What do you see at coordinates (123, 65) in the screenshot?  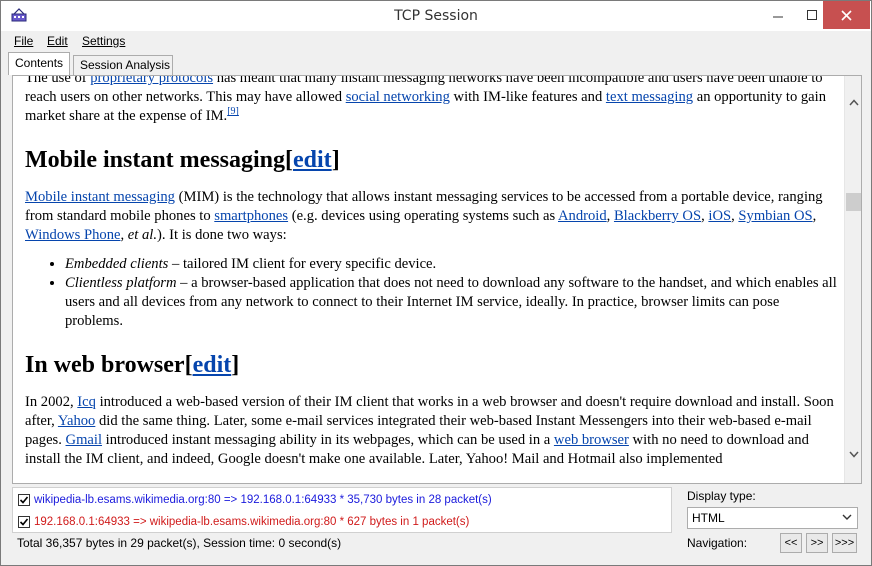 I see `tab-session-analysis: Session Analysis` at bounding box center [123, 65].